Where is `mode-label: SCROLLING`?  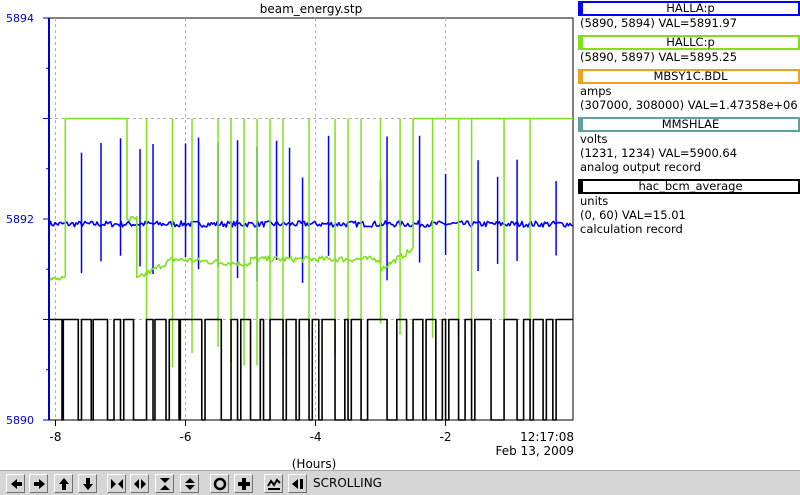 mode-label: SCROLLING is located at coordinates (347, 483).